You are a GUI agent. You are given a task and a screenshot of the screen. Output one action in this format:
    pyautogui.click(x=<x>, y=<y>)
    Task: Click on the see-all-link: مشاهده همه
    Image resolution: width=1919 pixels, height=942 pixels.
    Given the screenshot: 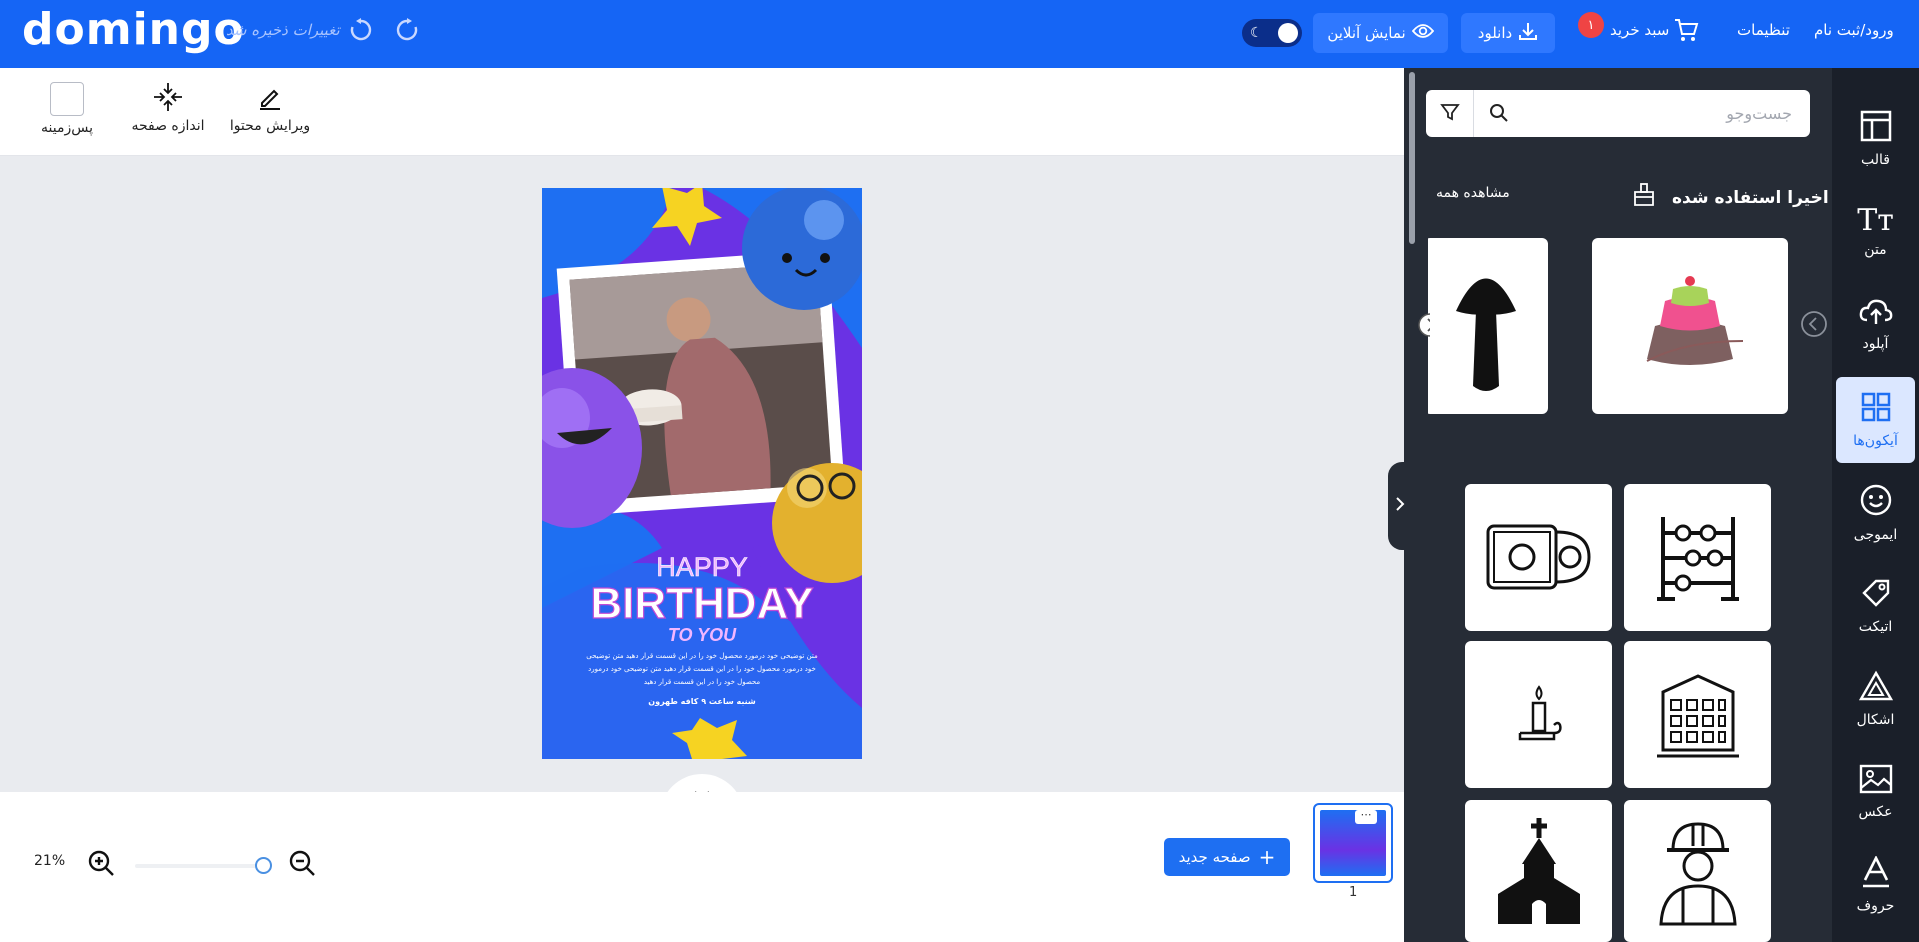 What is the action you would take?
    pyautogui.click(x=1473, y=193)
    